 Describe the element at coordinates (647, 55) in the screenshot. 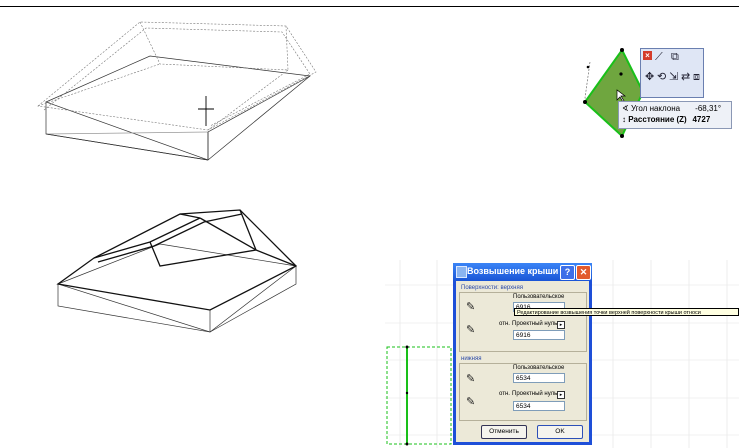

I see `close-icon: ×` at that location.